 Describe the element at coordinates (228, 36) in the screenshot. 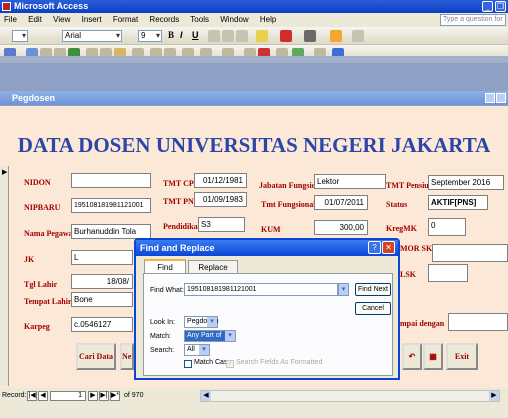

I see `align-center-icon` at that location.